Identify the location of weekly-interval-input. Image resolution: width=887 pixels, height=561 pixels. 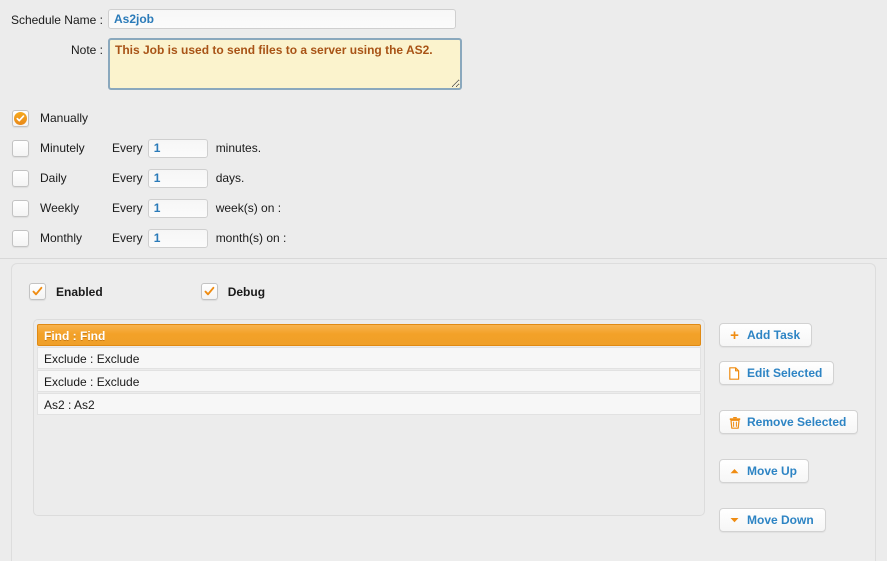
(177, 208).